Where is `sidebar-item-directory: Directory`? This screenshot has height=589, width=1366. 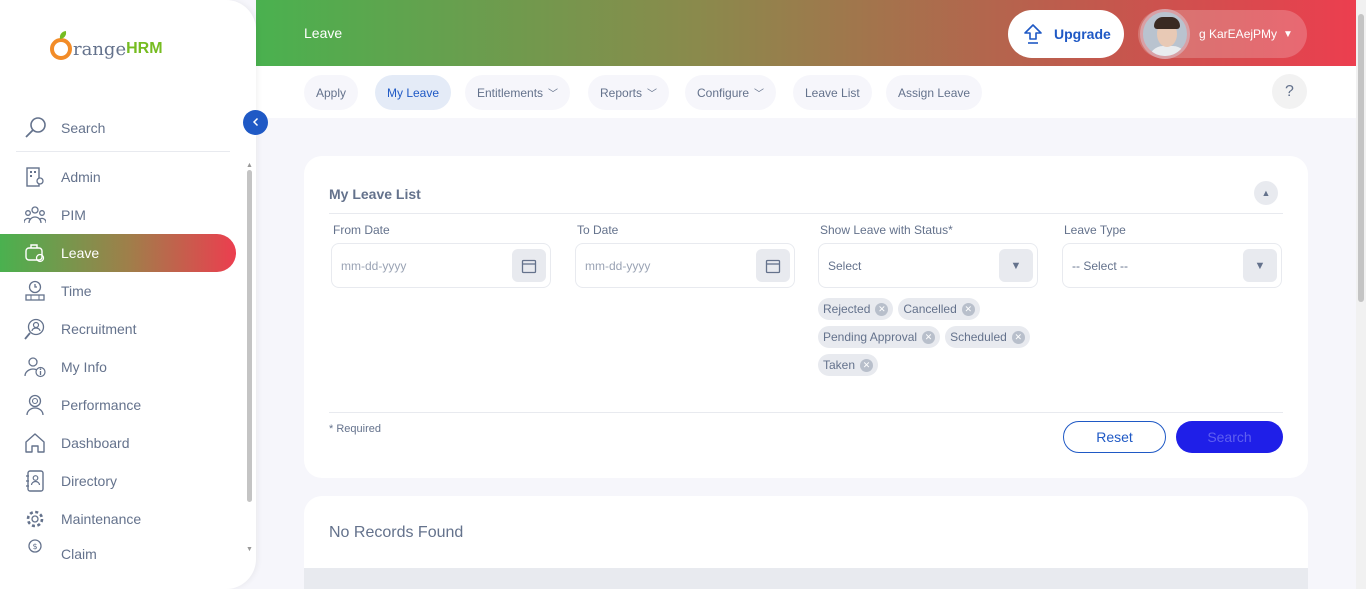
sidebar-item-directory: Directory is located at coordinates (126, 481).